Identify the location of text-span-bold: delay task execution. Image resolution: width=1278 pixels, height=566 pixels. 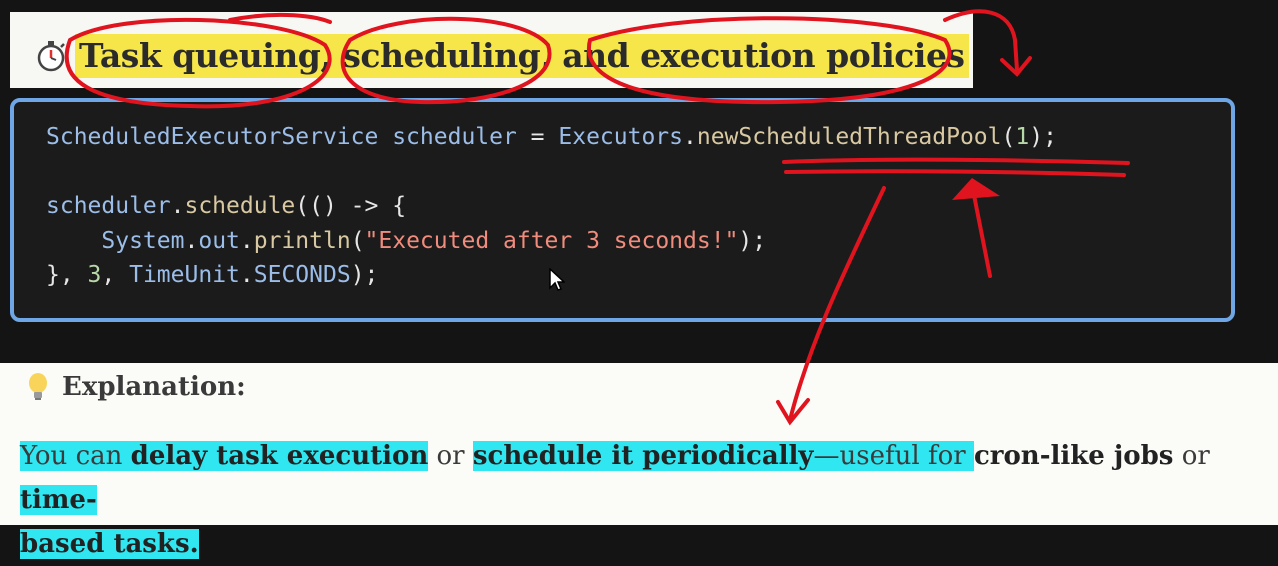
(279, 456).